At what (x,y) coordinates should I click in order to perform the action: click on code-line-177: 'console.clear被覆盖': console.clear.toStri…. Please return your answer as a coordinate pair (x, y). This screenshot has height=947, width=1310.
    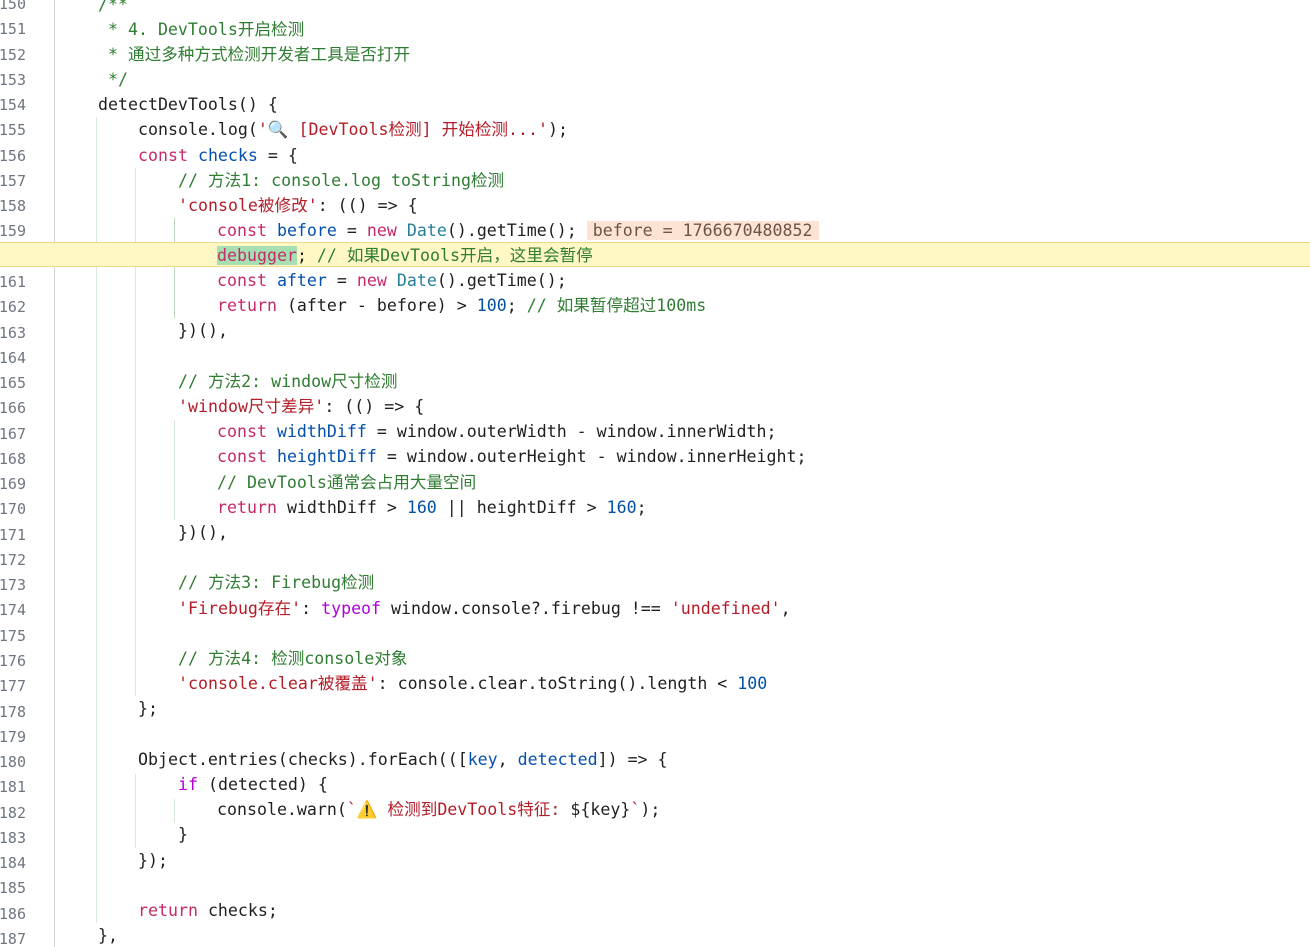
    Looking at the image, I should click on (655, 683).